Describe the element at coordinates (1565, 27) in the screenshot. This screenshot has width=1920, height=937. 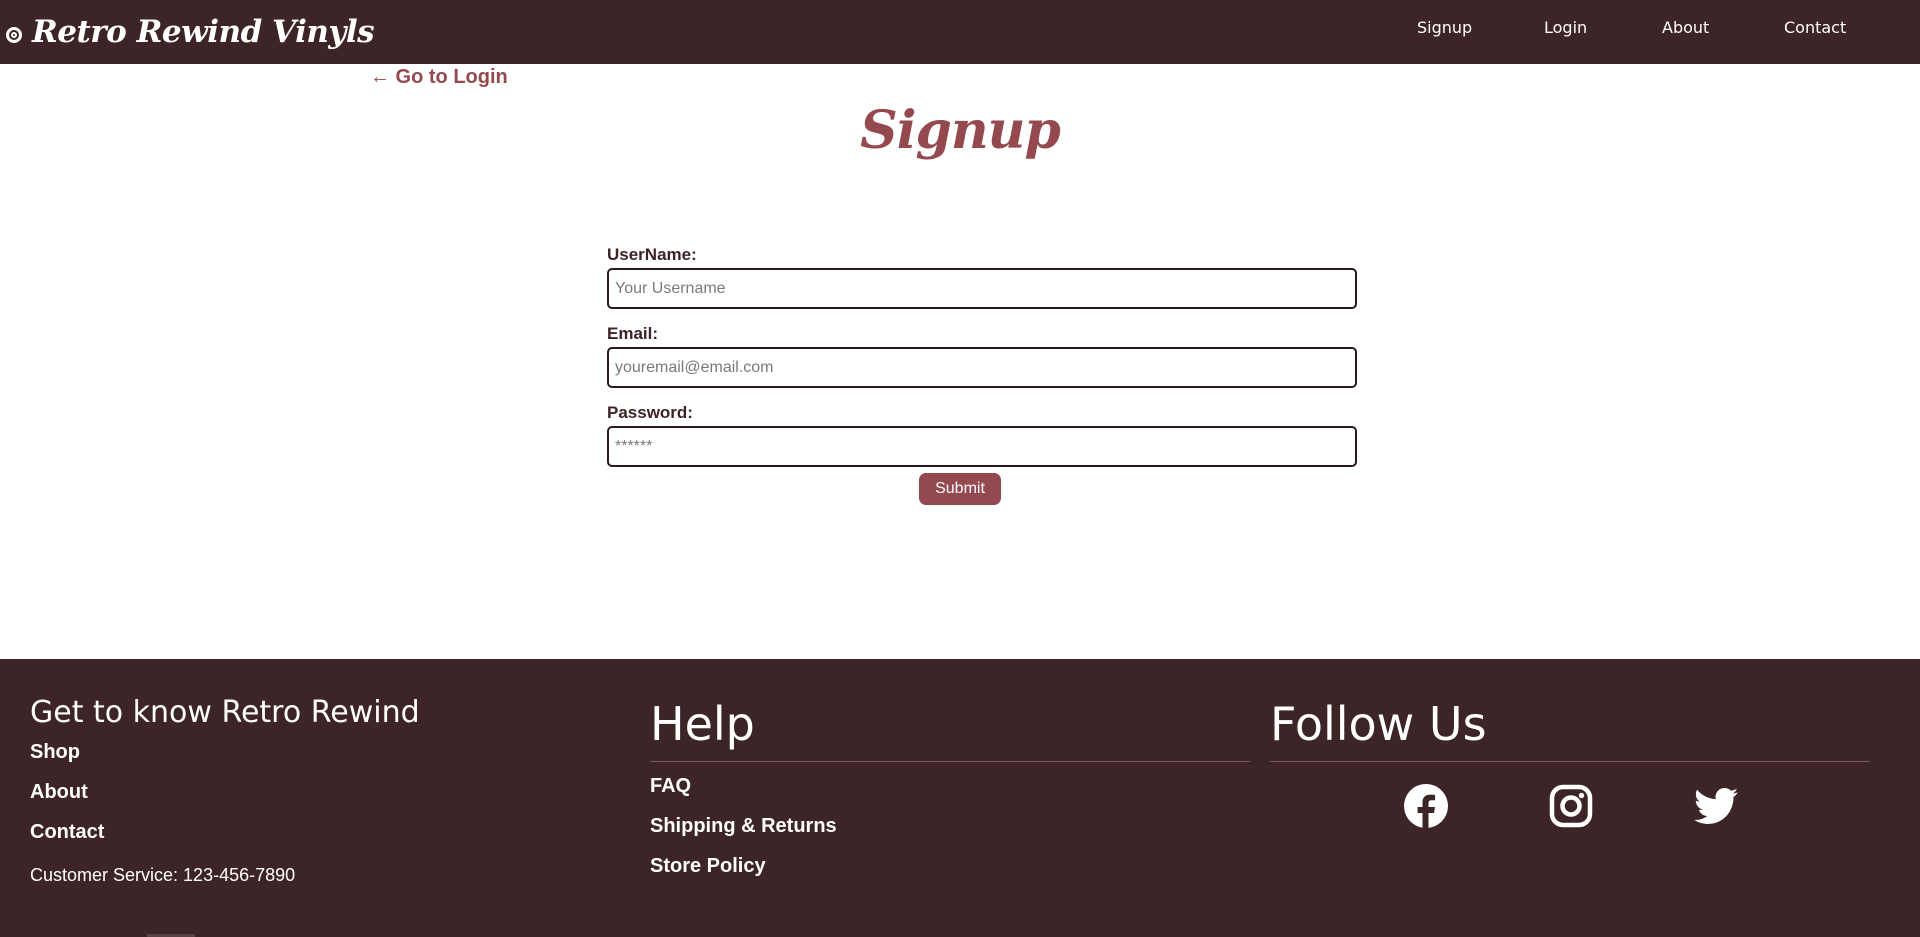
I see `nav-link-login: Login` at that location.